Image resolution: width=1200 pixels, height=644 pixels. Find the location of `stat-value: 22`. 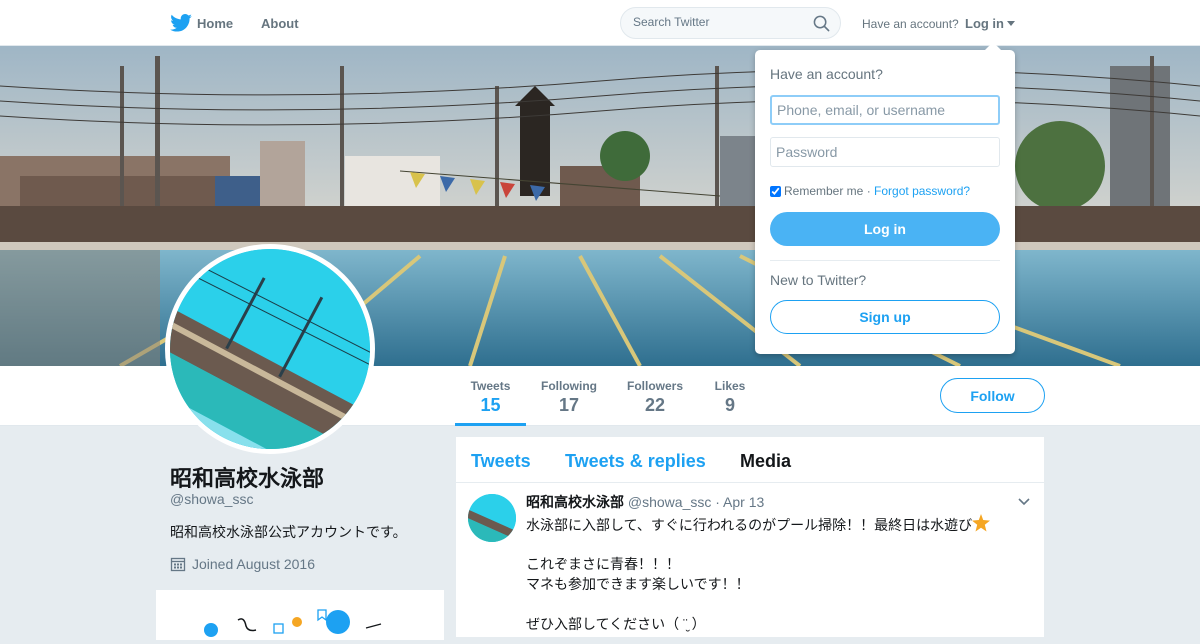

stat-value: 22 is located at coordinates (655, 405).